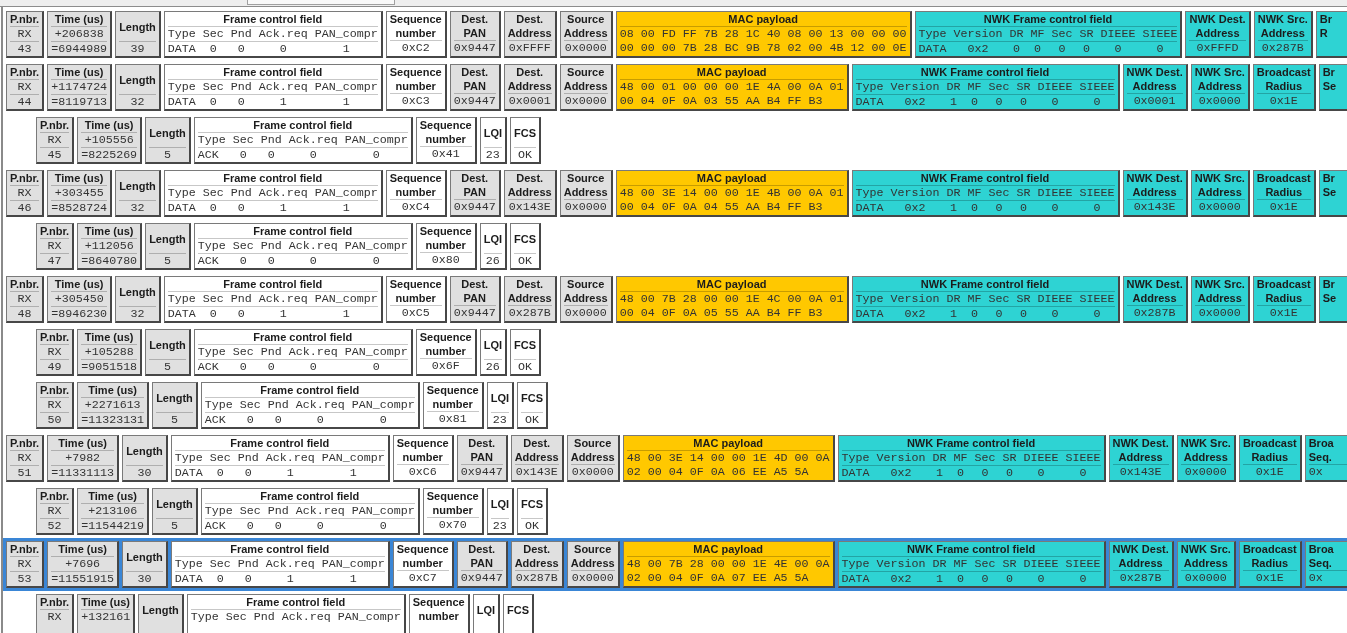 Image resolution: width=1347 pixels, height=633 pixels. I want to click on field-label: Dest. Address, so click(529, 26).